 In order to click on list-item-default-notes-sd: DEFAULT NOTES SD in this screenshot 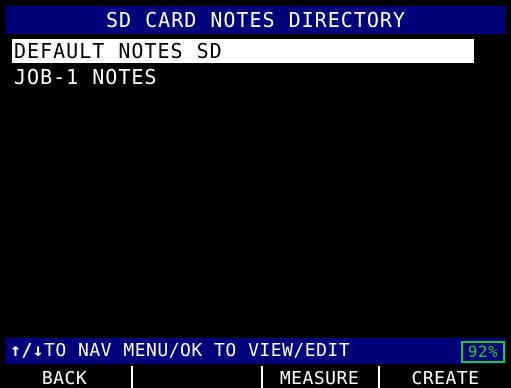, I will do `click(243, 51)`.